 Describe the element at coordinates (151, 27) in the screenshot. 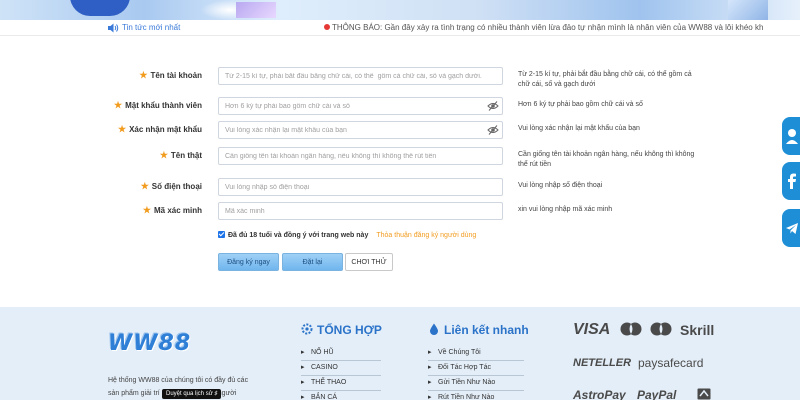

I see `news-title-link: Tin tức mới nhất` at that location.